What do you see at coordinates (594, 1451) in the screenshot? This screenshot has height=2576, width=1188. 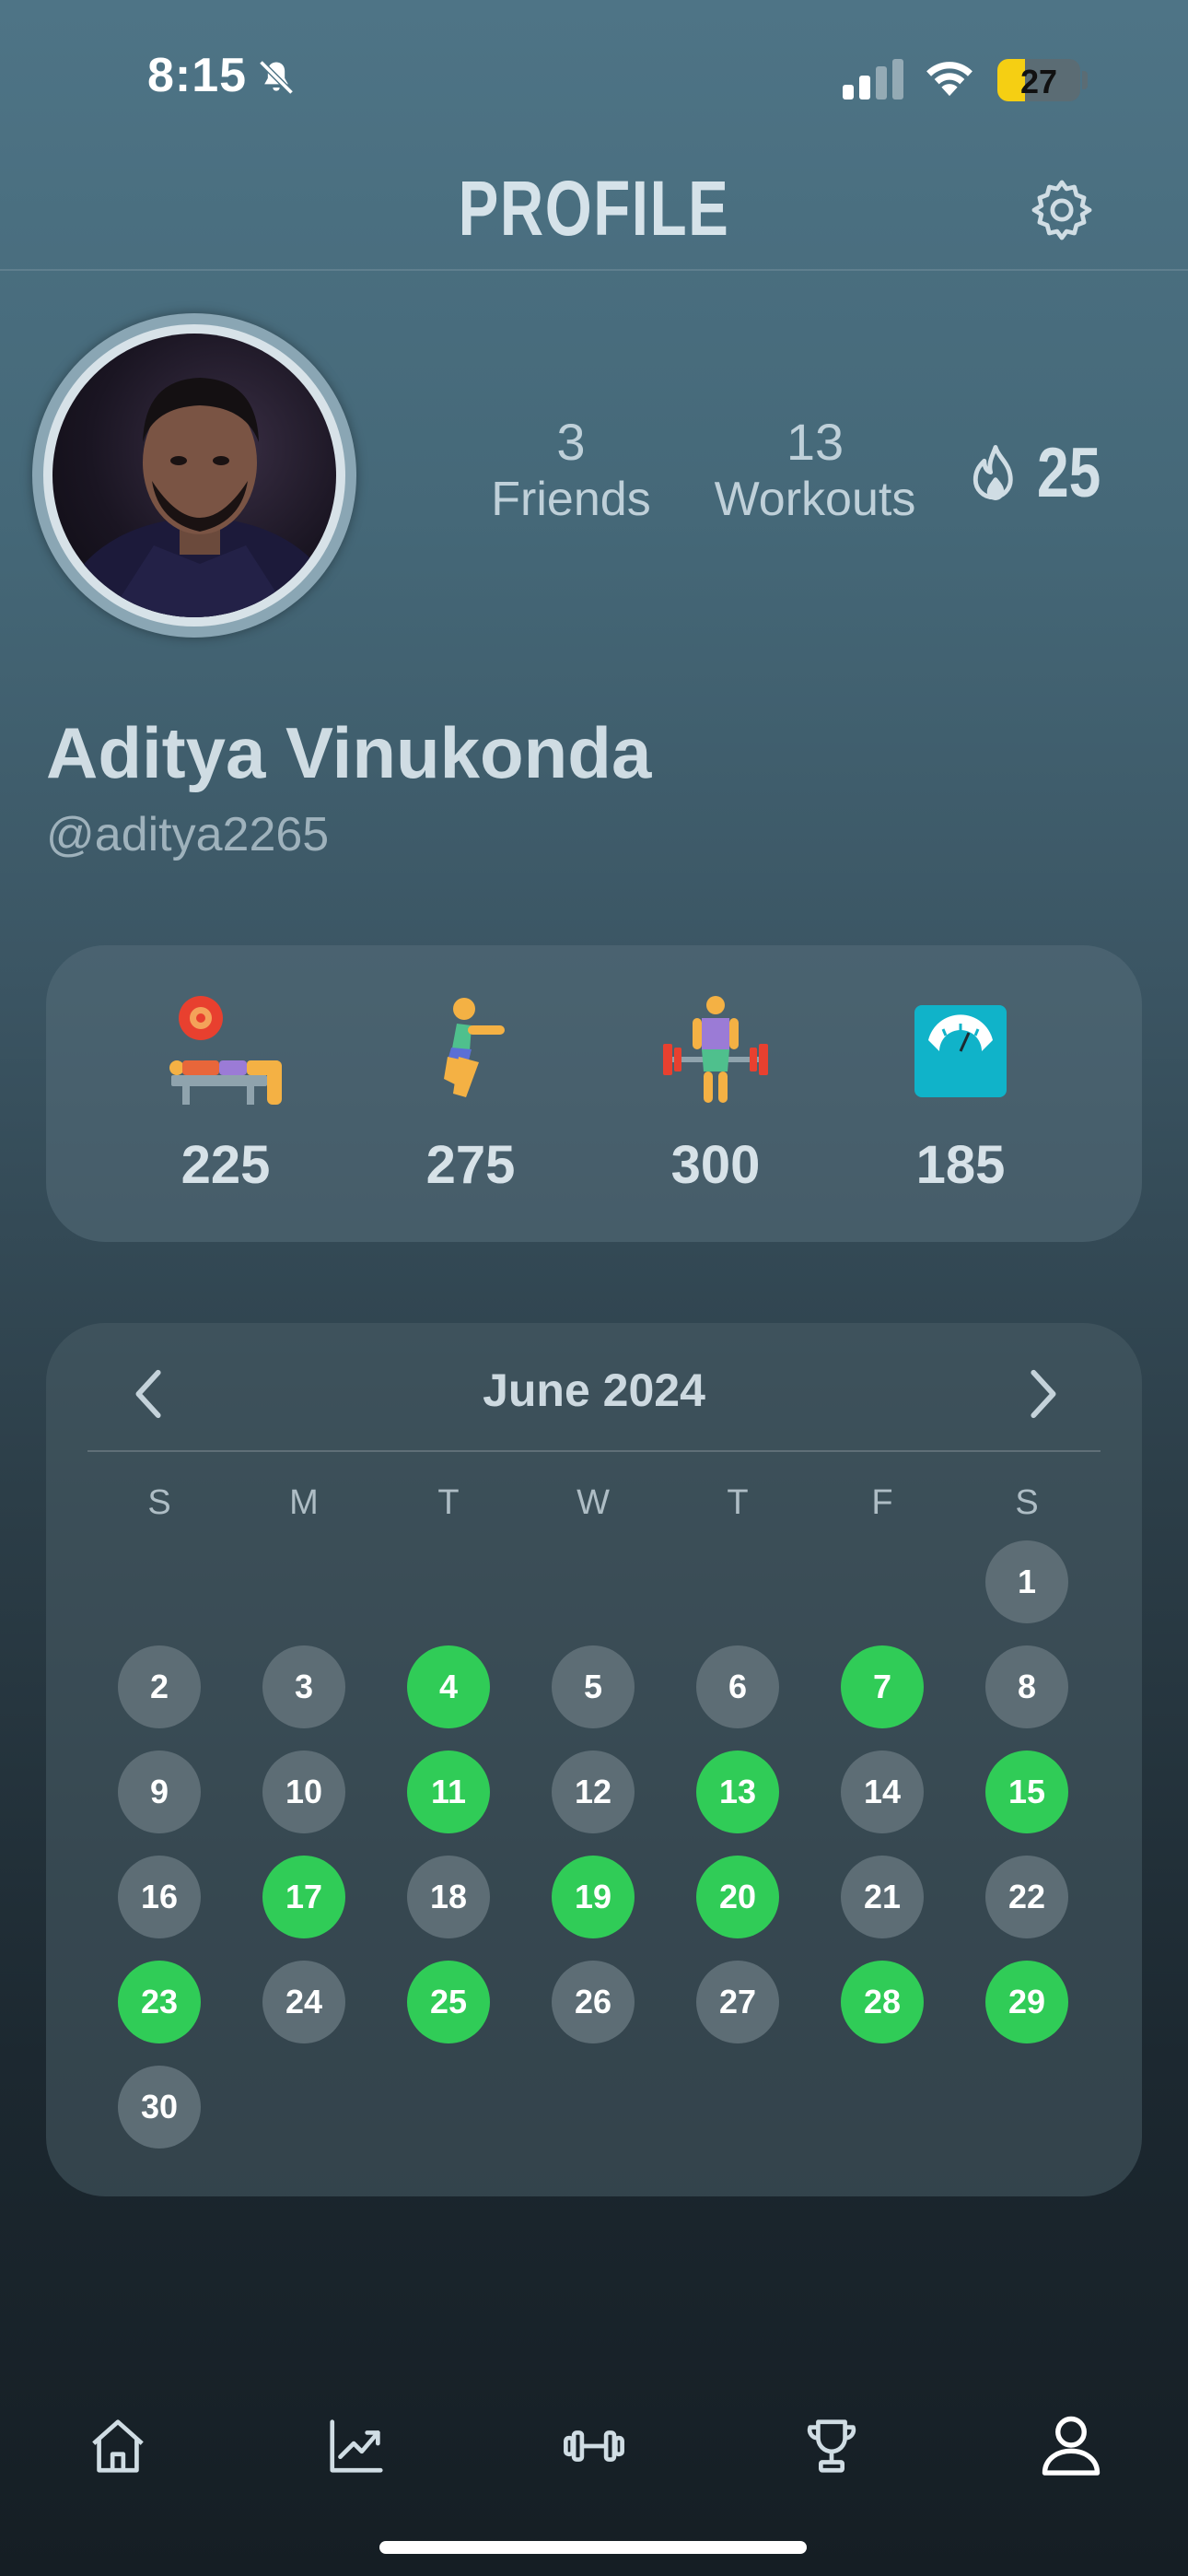 I see `calendar-divider` at bounding box center [594, 1451].